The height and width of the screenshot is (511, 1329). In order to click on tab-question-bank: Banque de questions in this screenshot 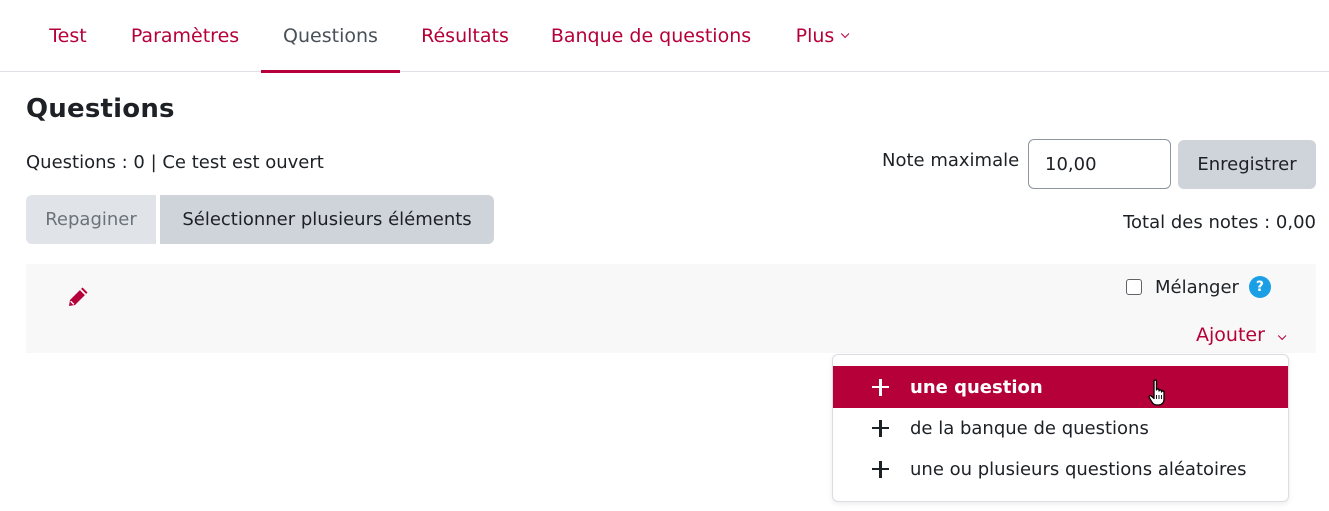, I will do `click(651, 36)`.